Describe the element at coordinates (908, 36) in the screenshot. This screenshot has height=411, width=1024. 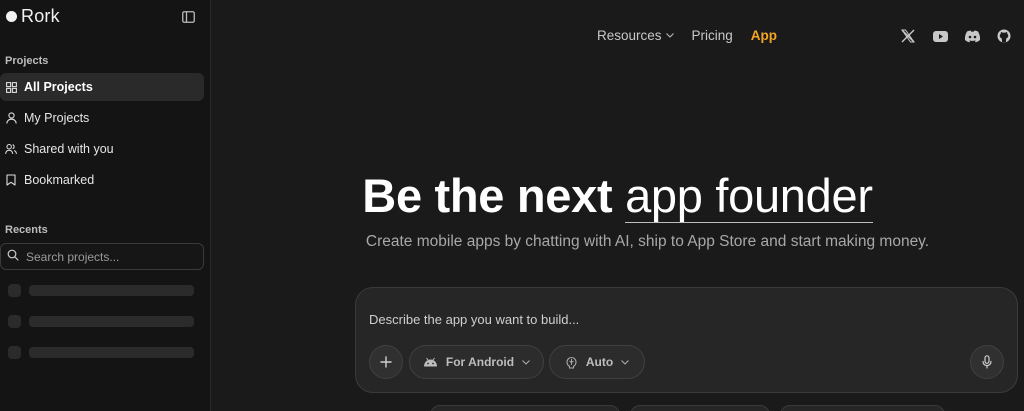
I see `x-twitter-icon` at that location.